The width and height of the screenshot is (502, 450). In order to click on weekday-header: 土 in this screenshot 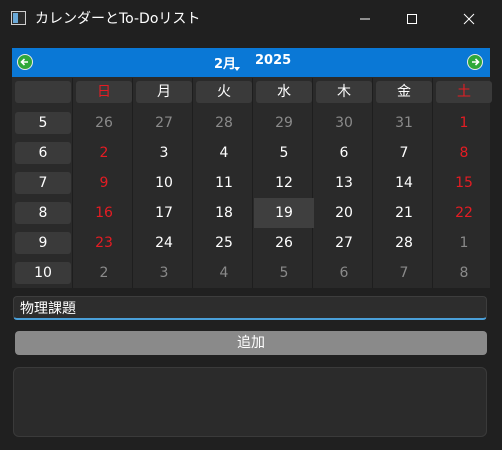, I will do `click(464, 92)`.